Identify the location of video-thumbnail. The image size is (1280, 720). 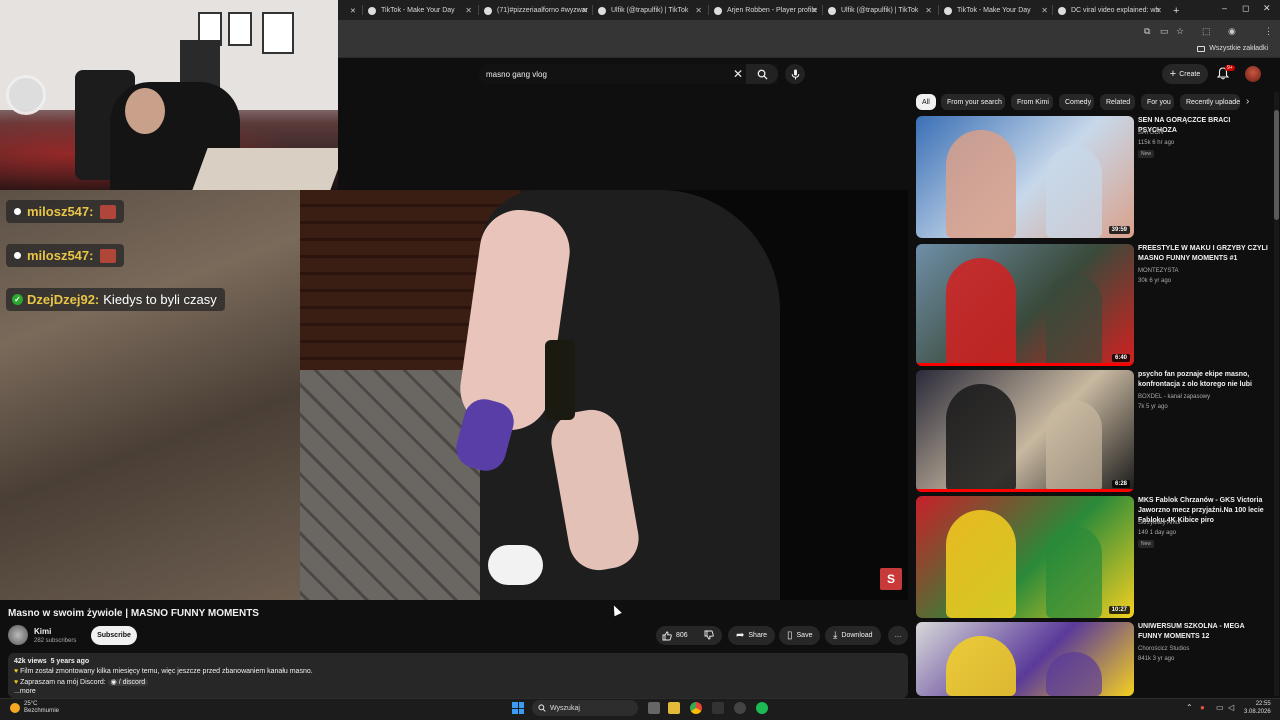
(1025, 659).